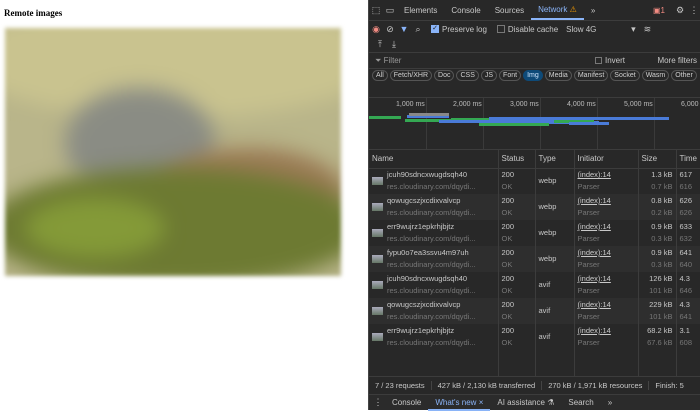 Image resolution: width=700 pixels, height=411 pixels. Describe the element at coordinates (489, 75) in the screenshot. I see `chip-js: JS` at that location.